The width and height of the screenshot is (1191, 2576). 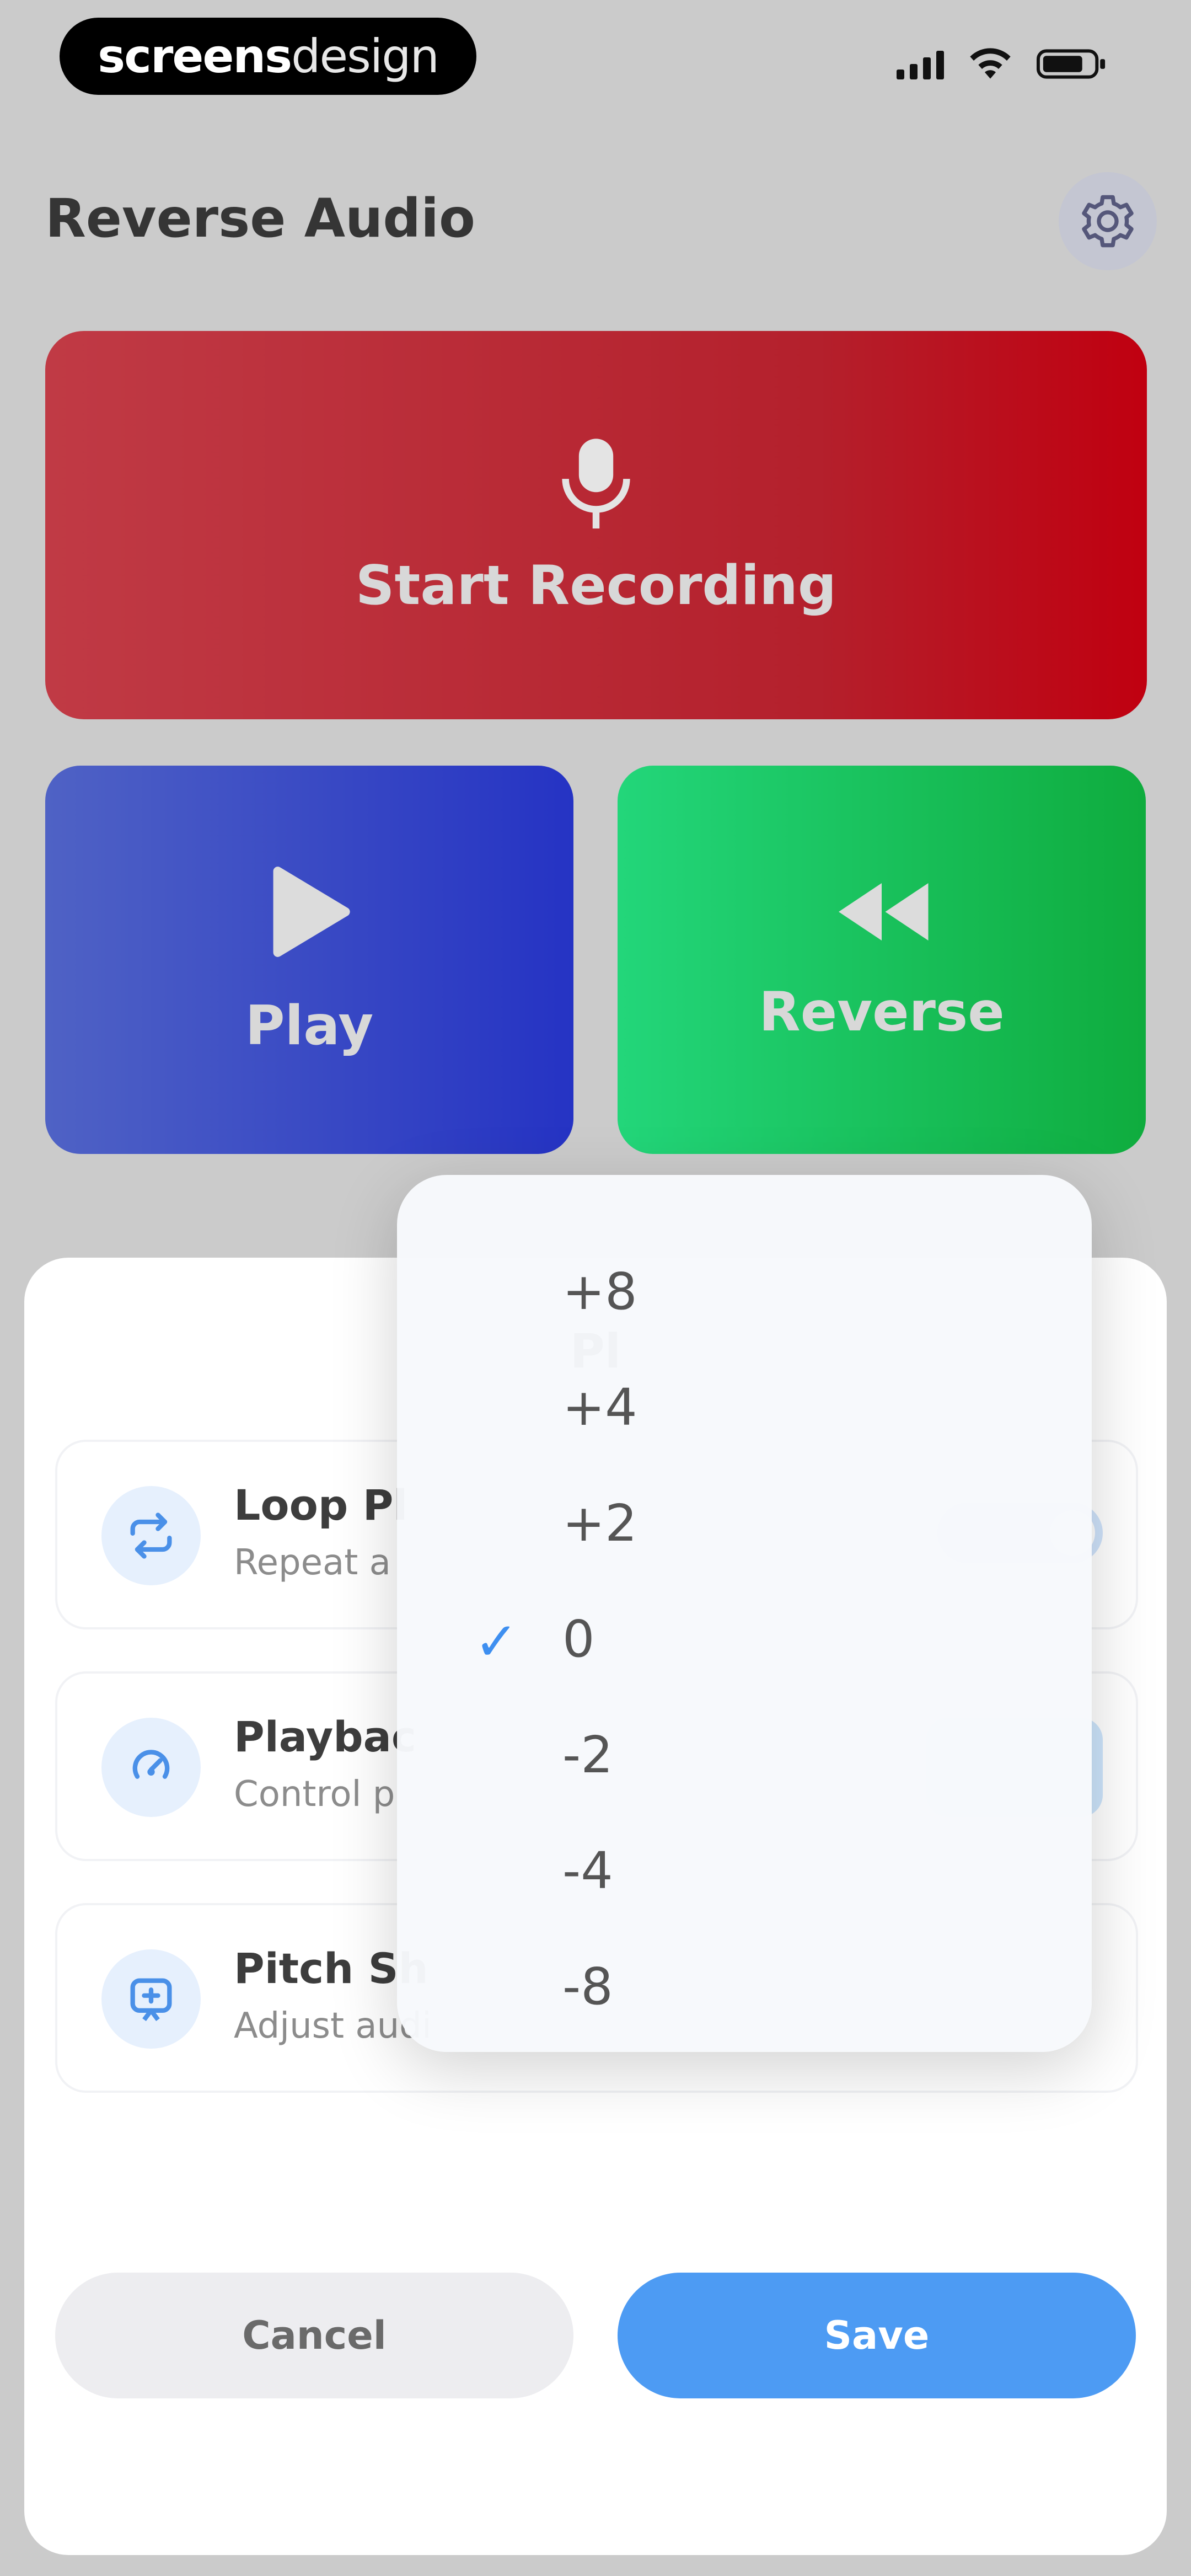 I want to click on loop-title: Loop Pl, so click(x=321, y=1505).